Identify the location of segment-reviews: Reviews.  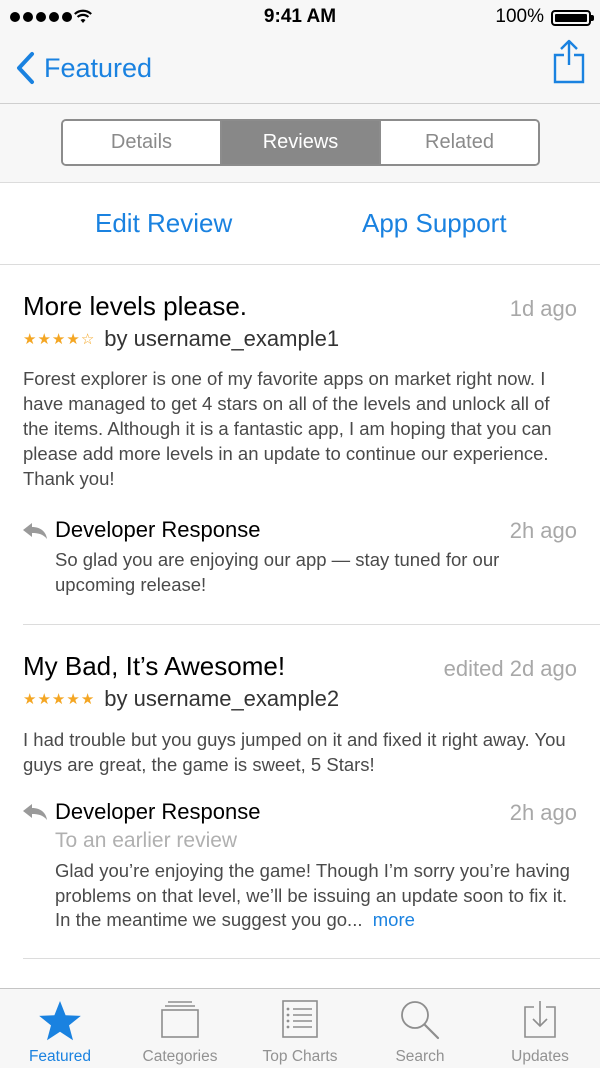
(299, 142).